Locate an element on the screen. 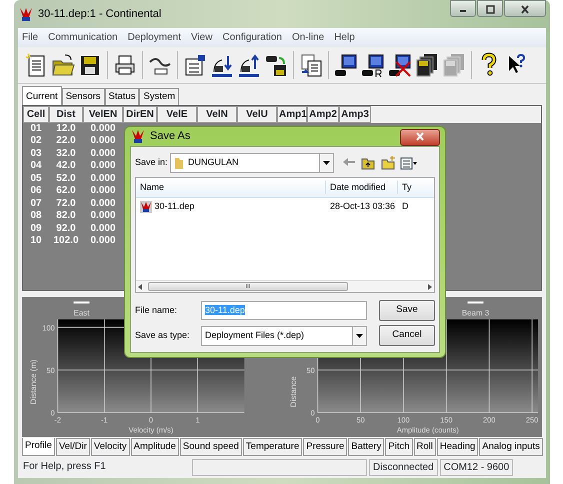 Image resolution: width=563 pixels, height=484 pixels. column-header: Date modified is located at coordinates (362, 187).